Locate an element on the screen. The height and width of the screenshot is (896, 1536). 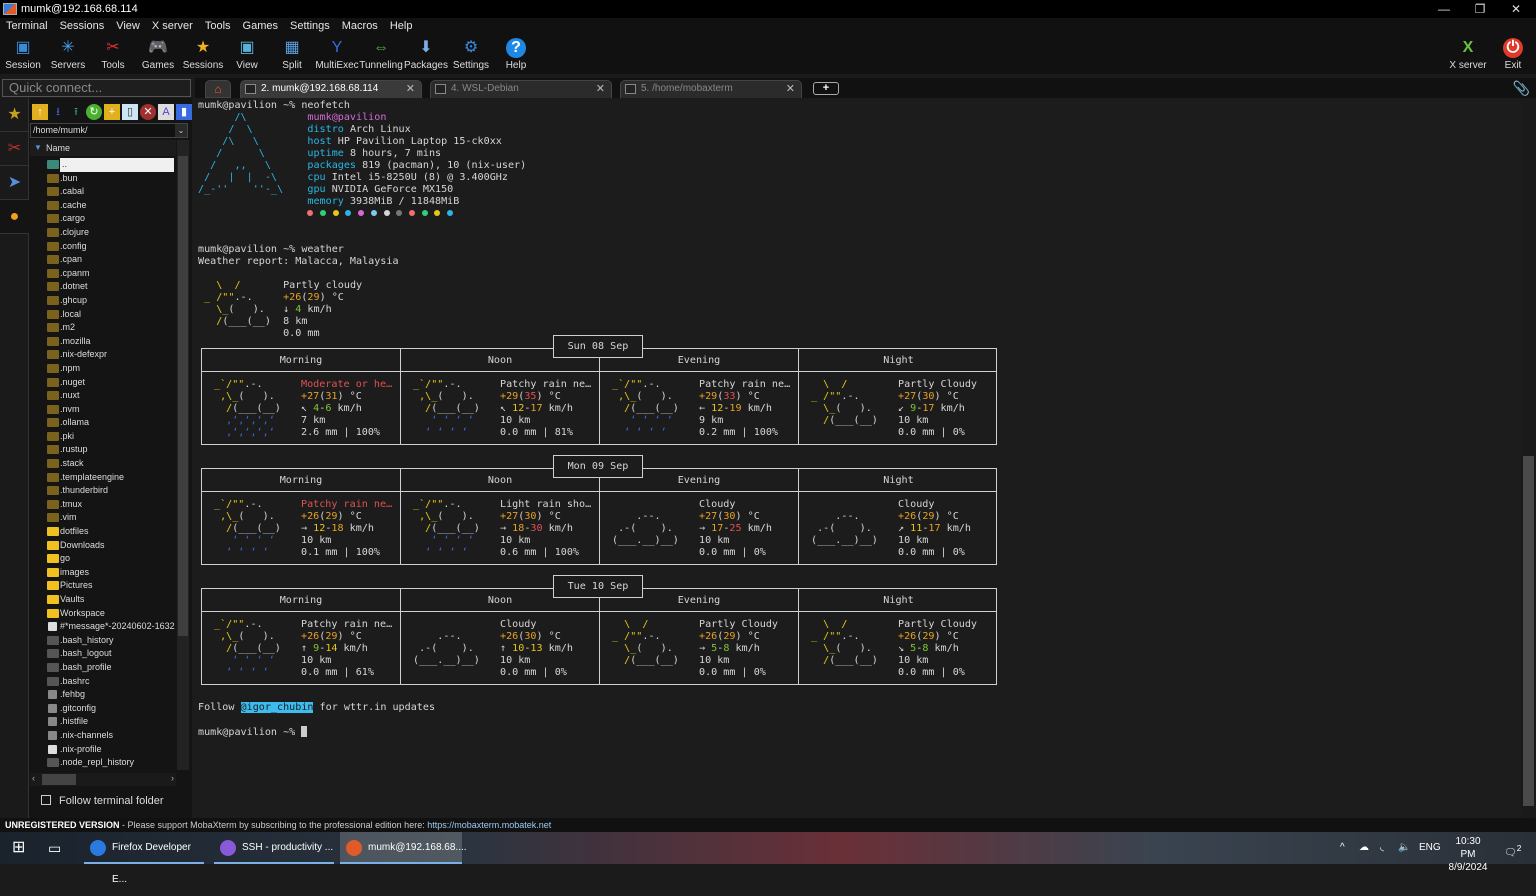
toolbar-help-button: ? Help is located at coordinates (516, 55).